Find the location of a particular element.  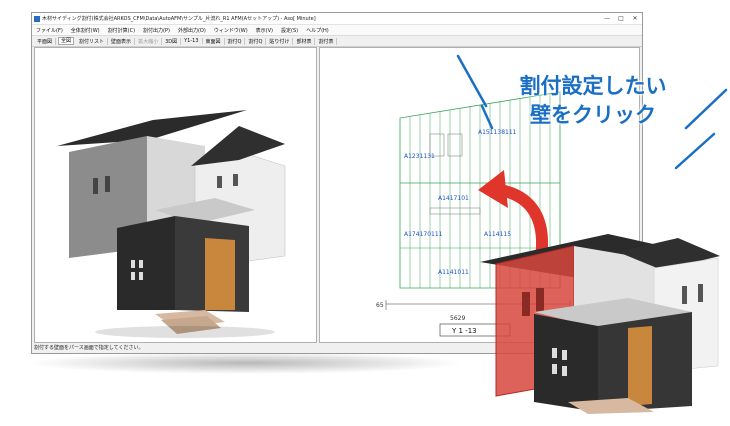

menu-view: 表示(V) is located at coordinates (264, 30).